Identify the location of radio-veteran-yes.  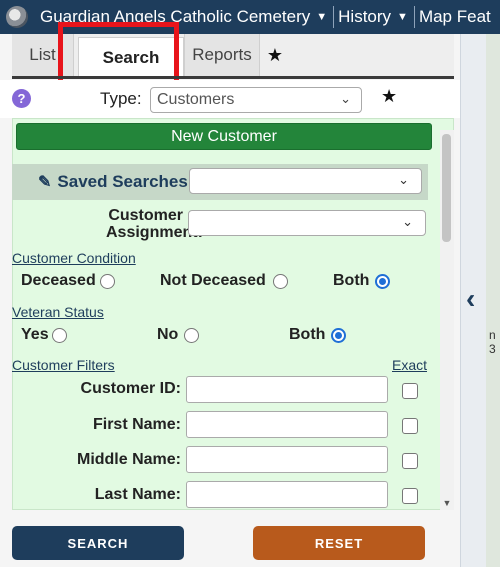
(59, 335).